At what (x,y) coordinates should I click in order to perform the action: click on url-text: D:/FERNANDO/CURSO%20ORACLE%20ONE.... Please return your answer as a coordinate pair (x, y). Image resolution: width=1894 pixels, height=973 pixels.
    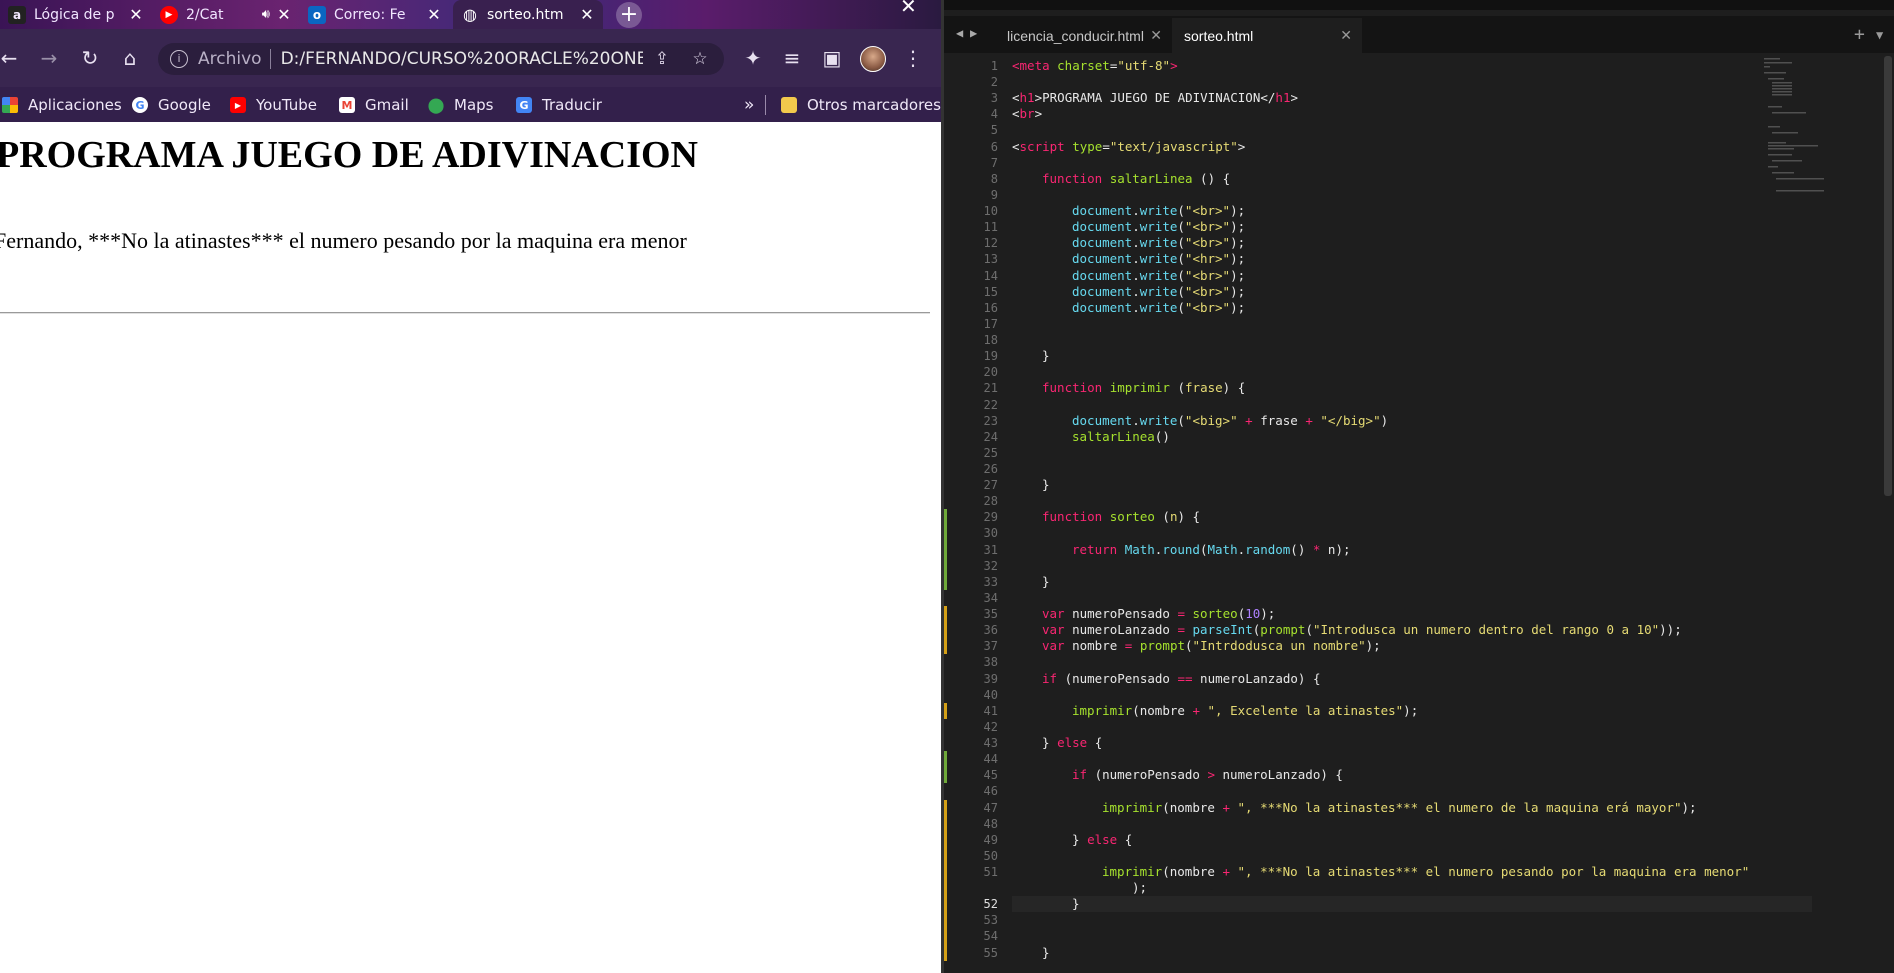
    Looking at the image, I should click on (462, 59).